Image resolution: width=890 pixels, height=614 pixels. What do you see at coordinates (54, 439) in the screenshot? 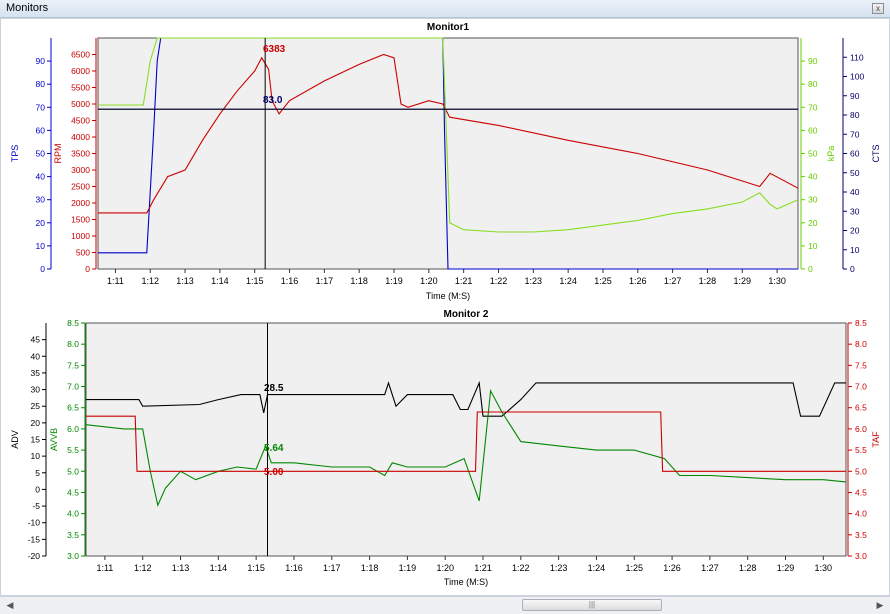
I see `y-axis-label-avvb: AVVB` at bounding box center [54, 439].